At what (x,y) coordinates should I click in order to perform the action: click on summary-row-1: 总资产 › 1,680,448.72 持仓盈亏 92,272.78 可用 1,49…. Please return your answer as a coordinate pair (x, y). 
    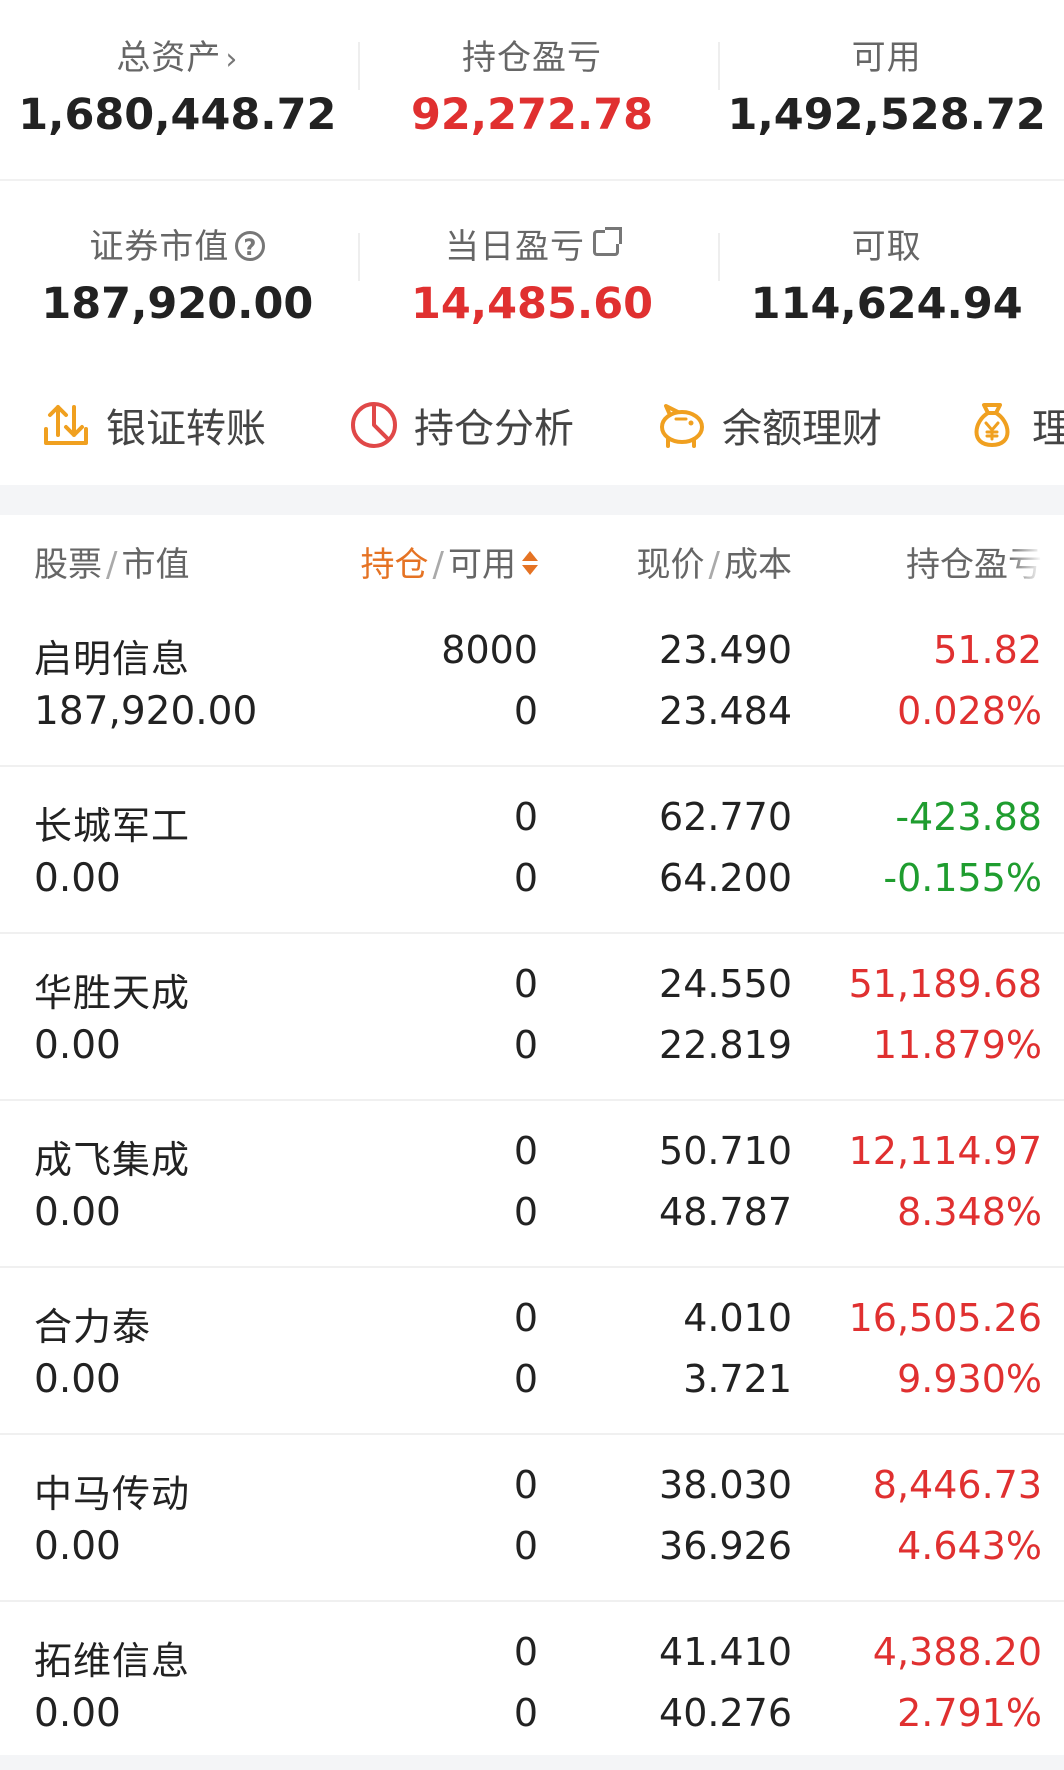
    Looking at the image, I should click on (532, 90).